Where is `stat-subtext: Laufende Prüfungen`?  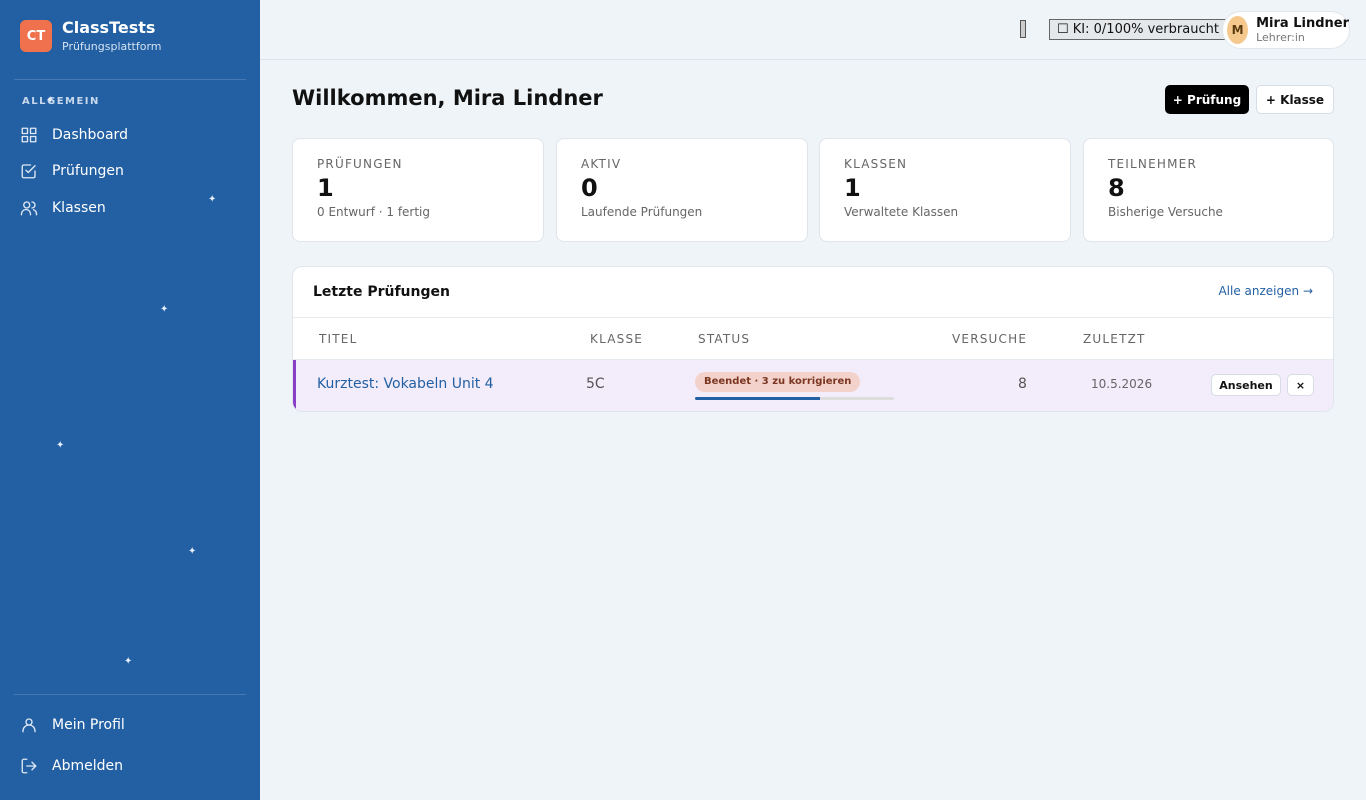 stat-subtext: Laufende Prüfungen is located at coordinates (642, 212).